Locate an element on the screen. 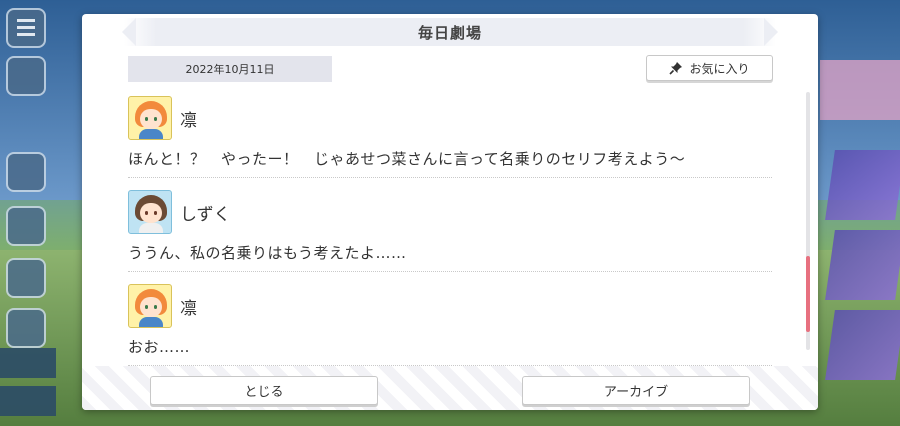 This screenshot has height=426, width=900. background-banner is located at coordinates (860, 90).